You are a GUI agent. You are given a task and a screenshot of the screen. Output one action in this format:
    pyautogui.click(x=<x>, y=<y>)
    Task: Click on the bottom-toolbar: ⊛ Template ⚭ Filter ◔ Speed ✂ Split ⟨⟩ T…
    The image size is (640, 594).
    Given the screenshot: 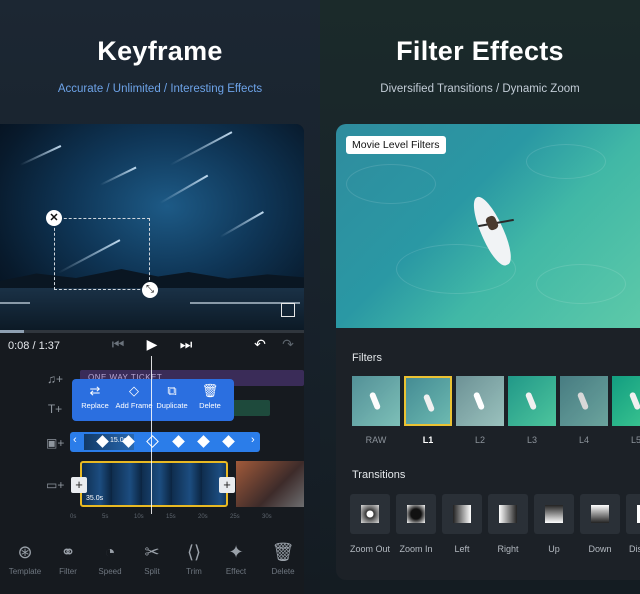 What is the action you would take?
    pyautogui.click(x=152, y=564)
    